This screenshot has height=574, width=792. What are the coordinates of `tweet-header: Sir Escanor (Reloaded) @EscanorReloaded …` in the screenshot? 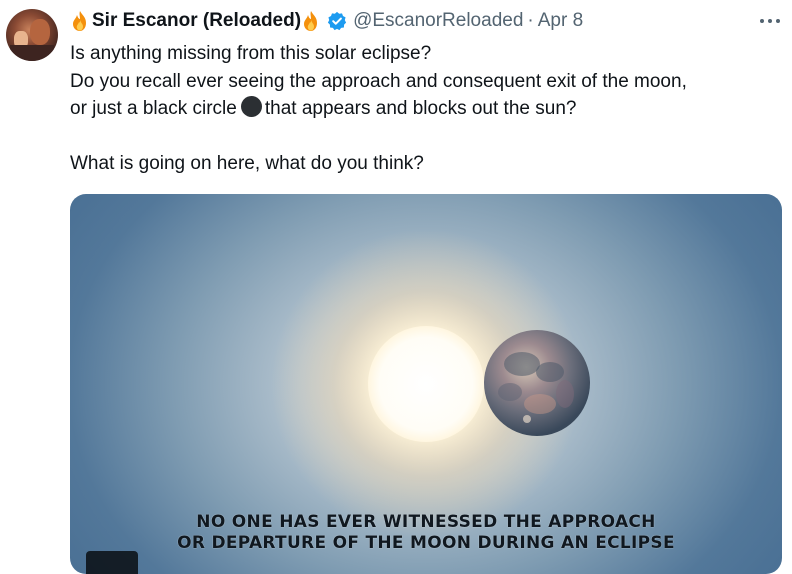 It's located at (326, 21).